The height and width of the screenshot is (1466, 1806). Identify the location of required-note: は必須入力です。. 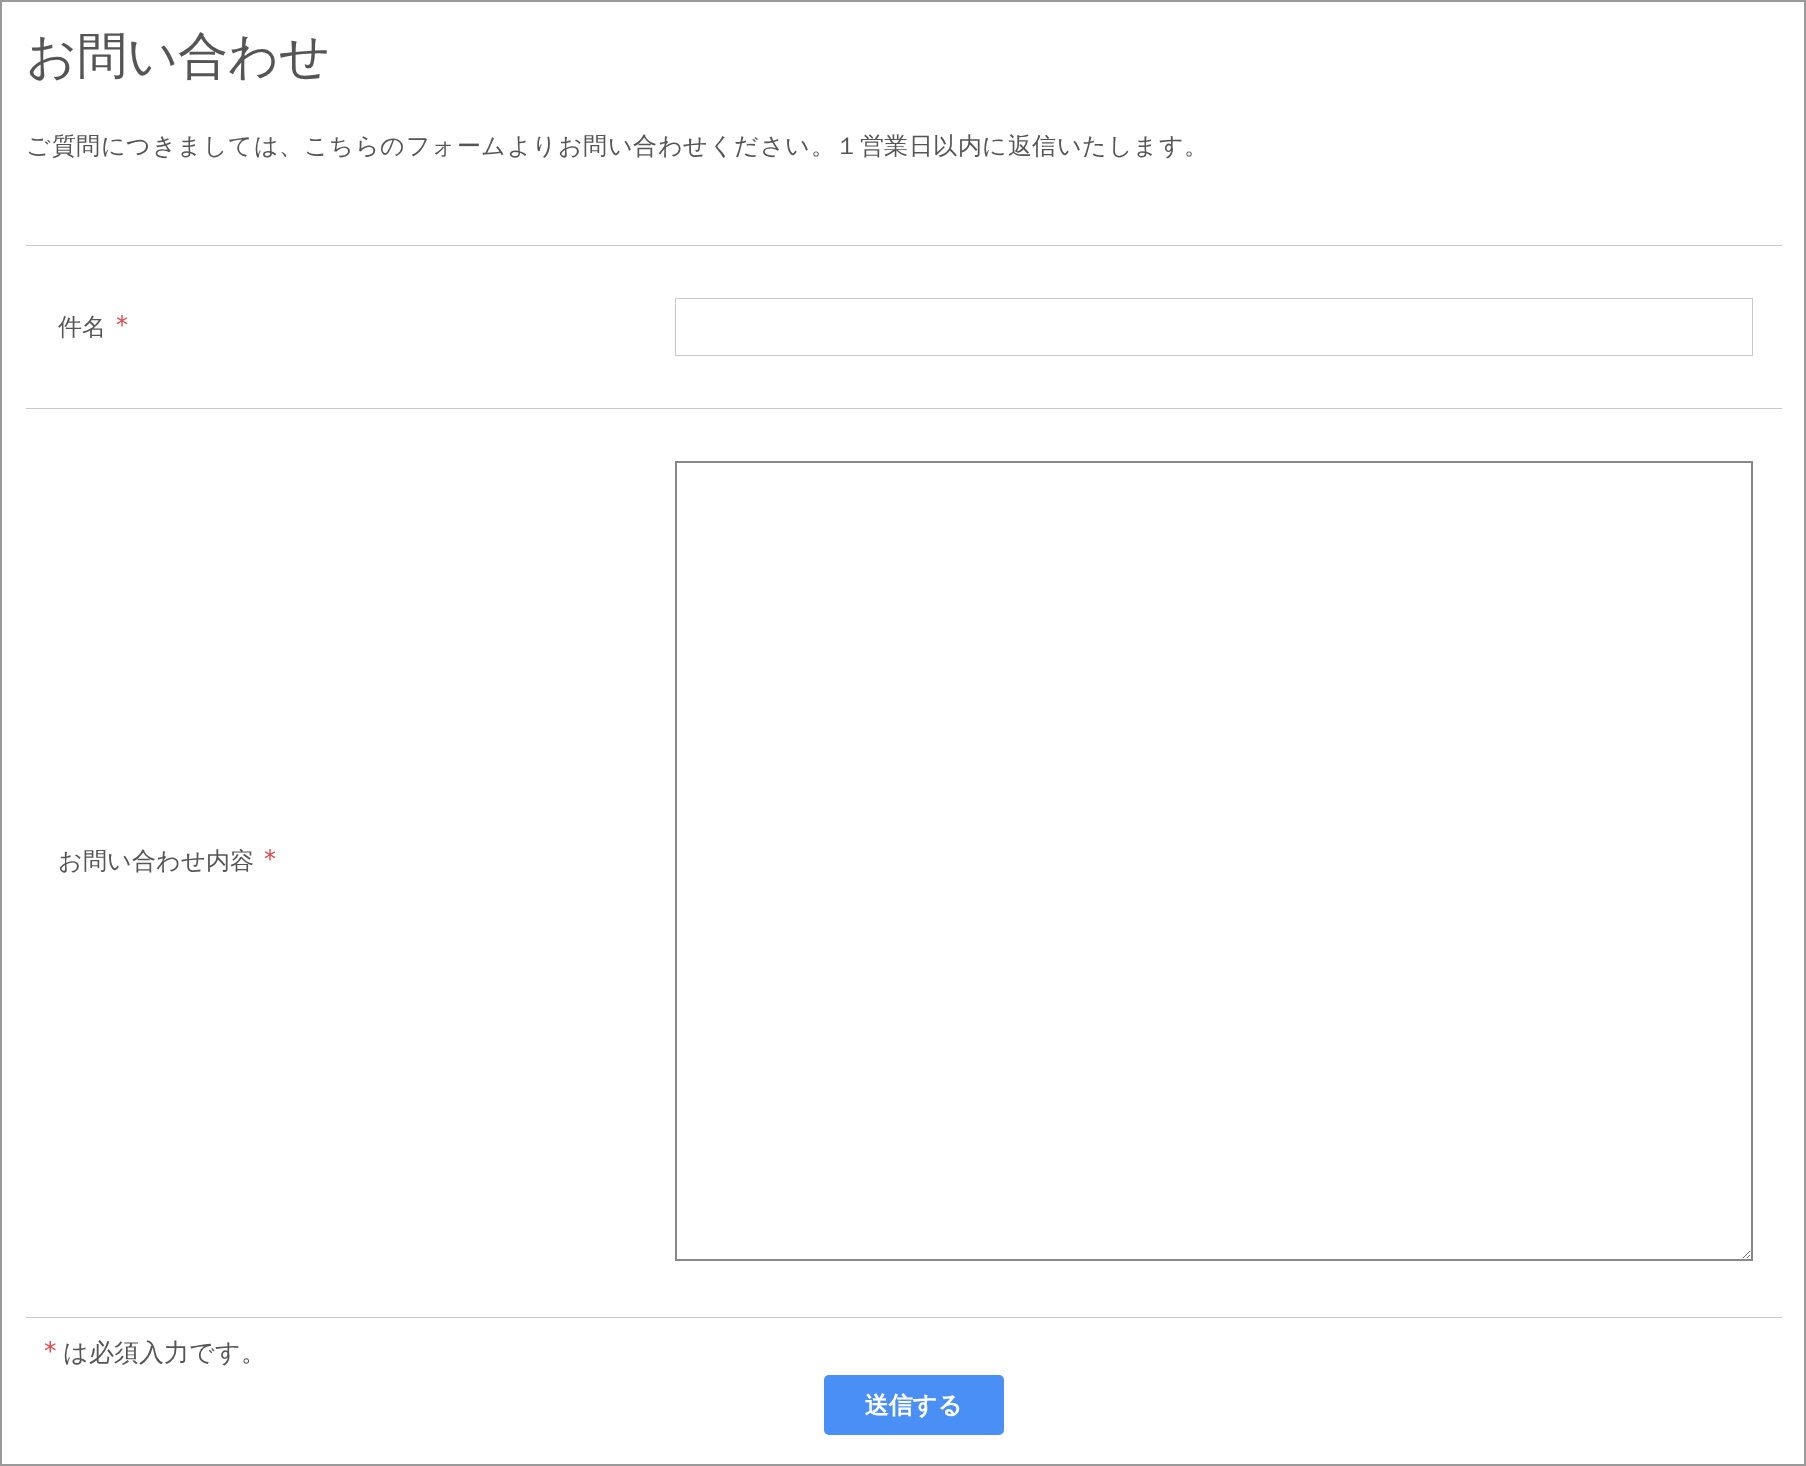
(164, 1353).